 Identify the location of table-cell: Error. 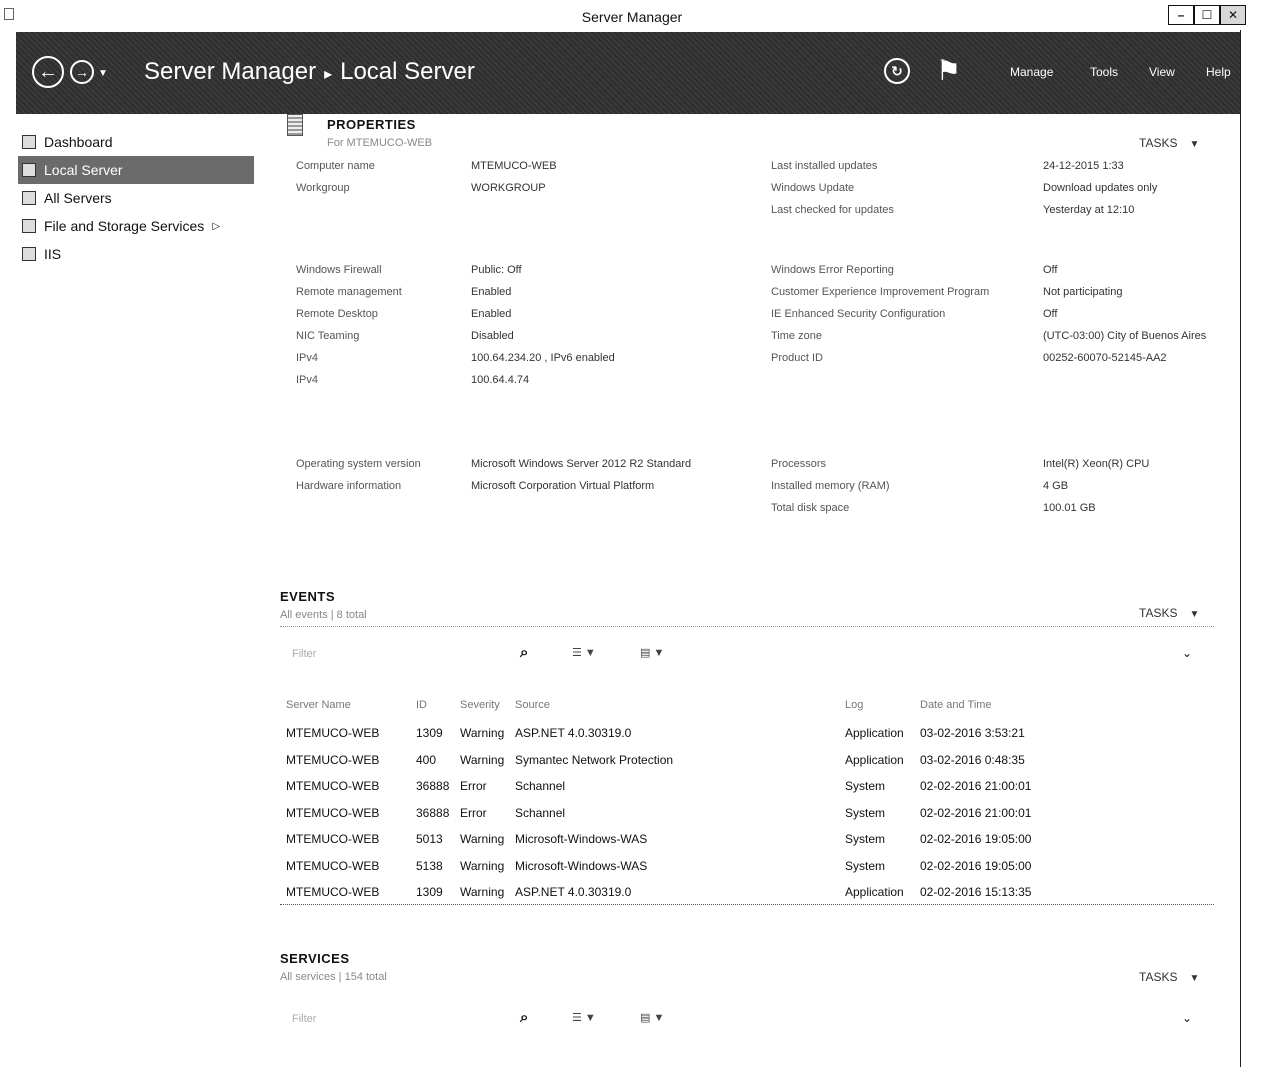
(473, 812).